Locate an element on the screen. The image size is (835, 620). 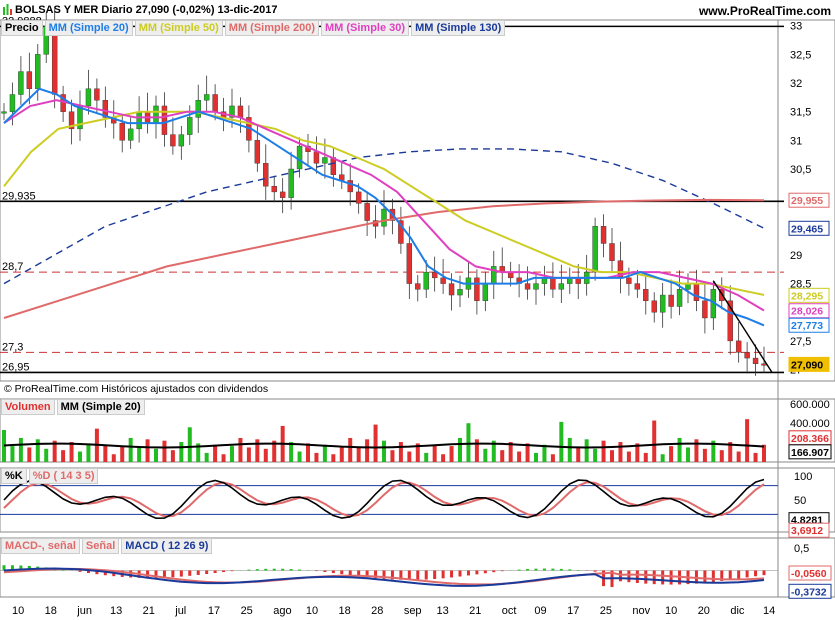
price-tick-label: 32,5 is located at coordinates (800, 55).